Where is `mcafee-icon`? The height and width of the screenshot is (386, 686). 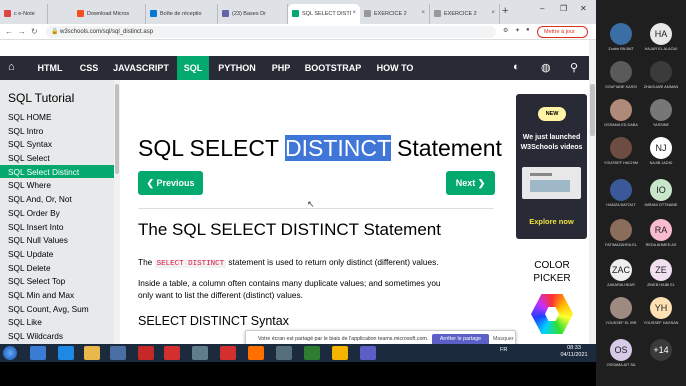
mcafee-icon is located at coordinates (146, 353).